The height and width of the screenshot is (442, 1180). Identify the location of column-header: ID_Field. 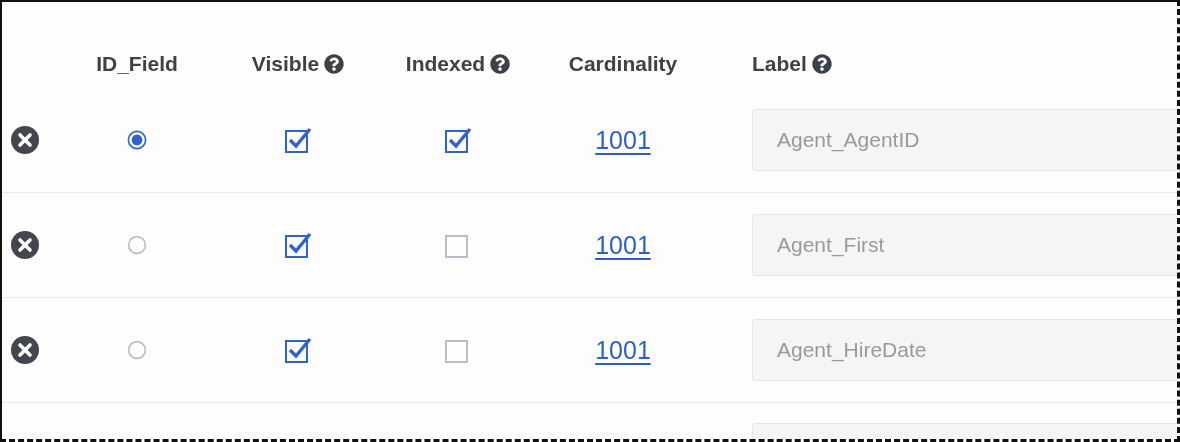
(137, 64).